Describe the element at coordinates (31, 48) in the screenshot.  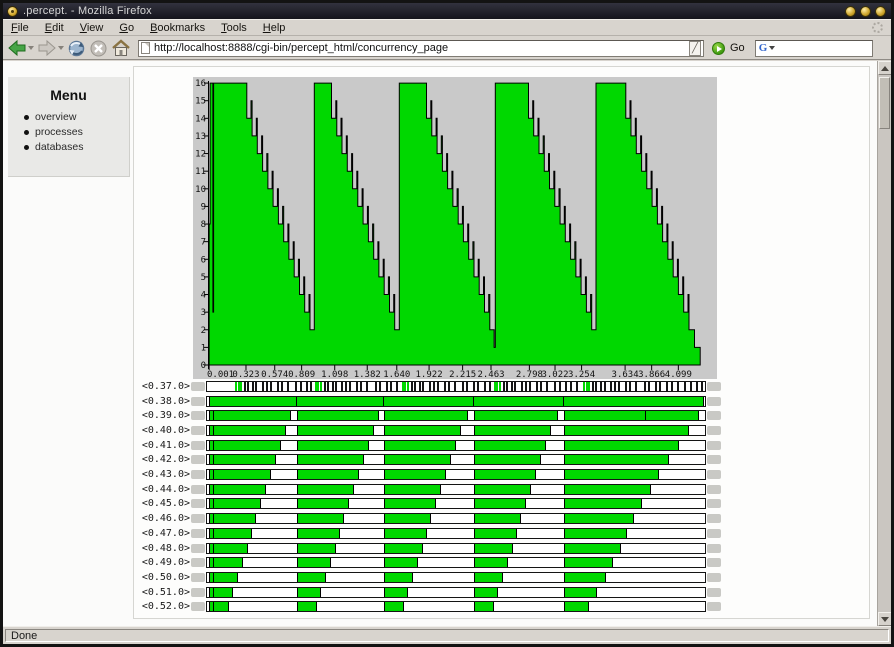
I see `back-dropdown-icon` at that location.